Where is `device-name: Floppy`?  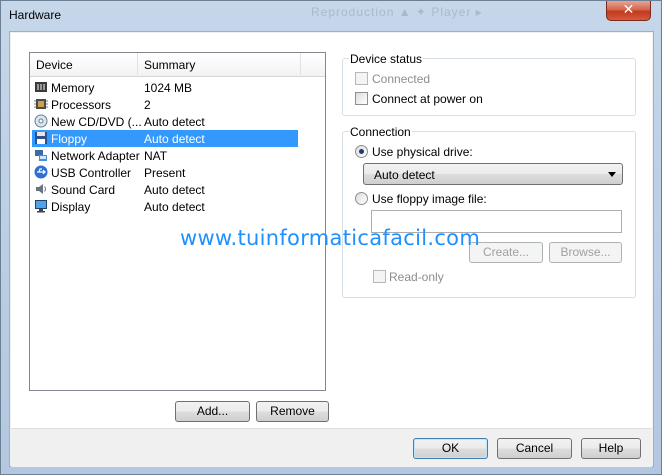 device-name: Floppy is located at coordinates (69, 139).